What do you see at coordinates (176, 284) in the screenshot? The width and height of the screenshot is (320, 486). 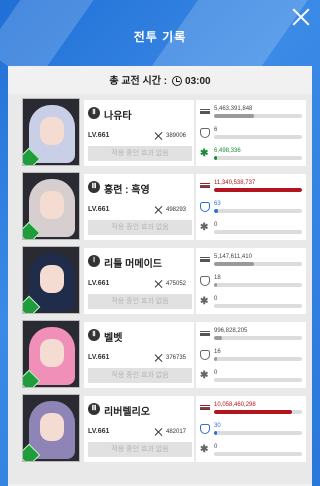 I see `combat-power: 475052` at bounding box center [176, 284].